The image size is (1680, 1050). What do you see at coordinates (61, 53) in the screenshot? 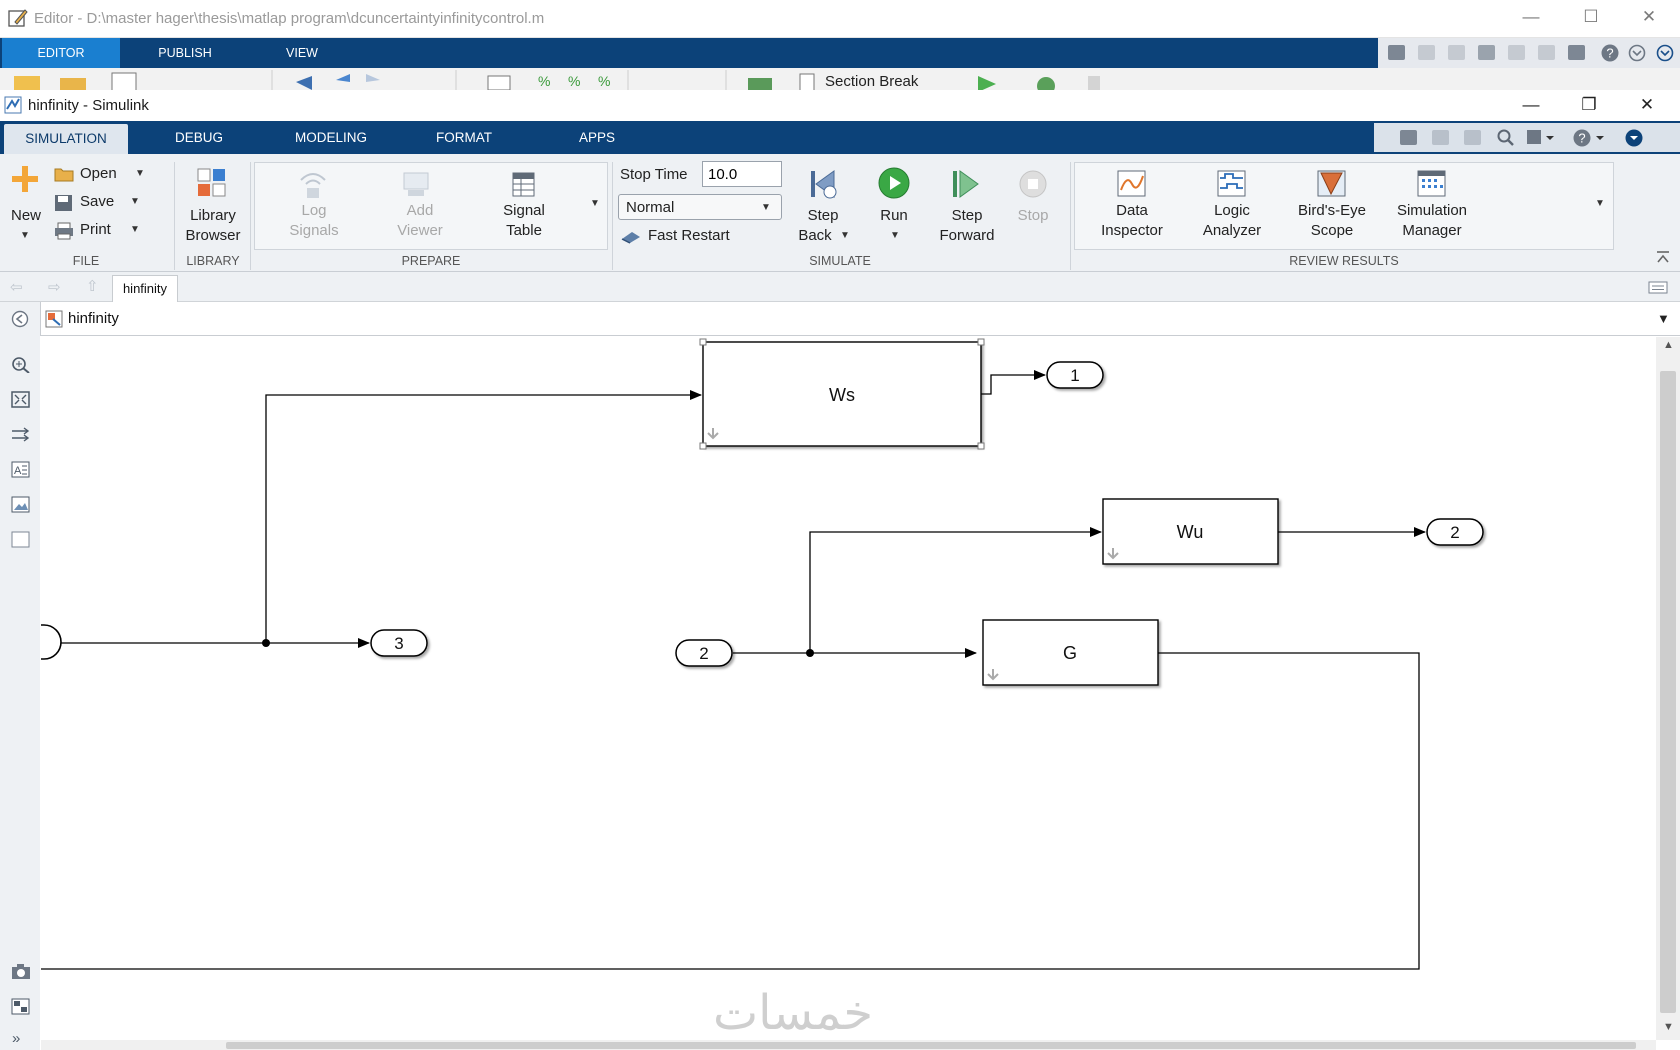
I see `tab-editor: EDITOR` at bounding box center [61, 53].